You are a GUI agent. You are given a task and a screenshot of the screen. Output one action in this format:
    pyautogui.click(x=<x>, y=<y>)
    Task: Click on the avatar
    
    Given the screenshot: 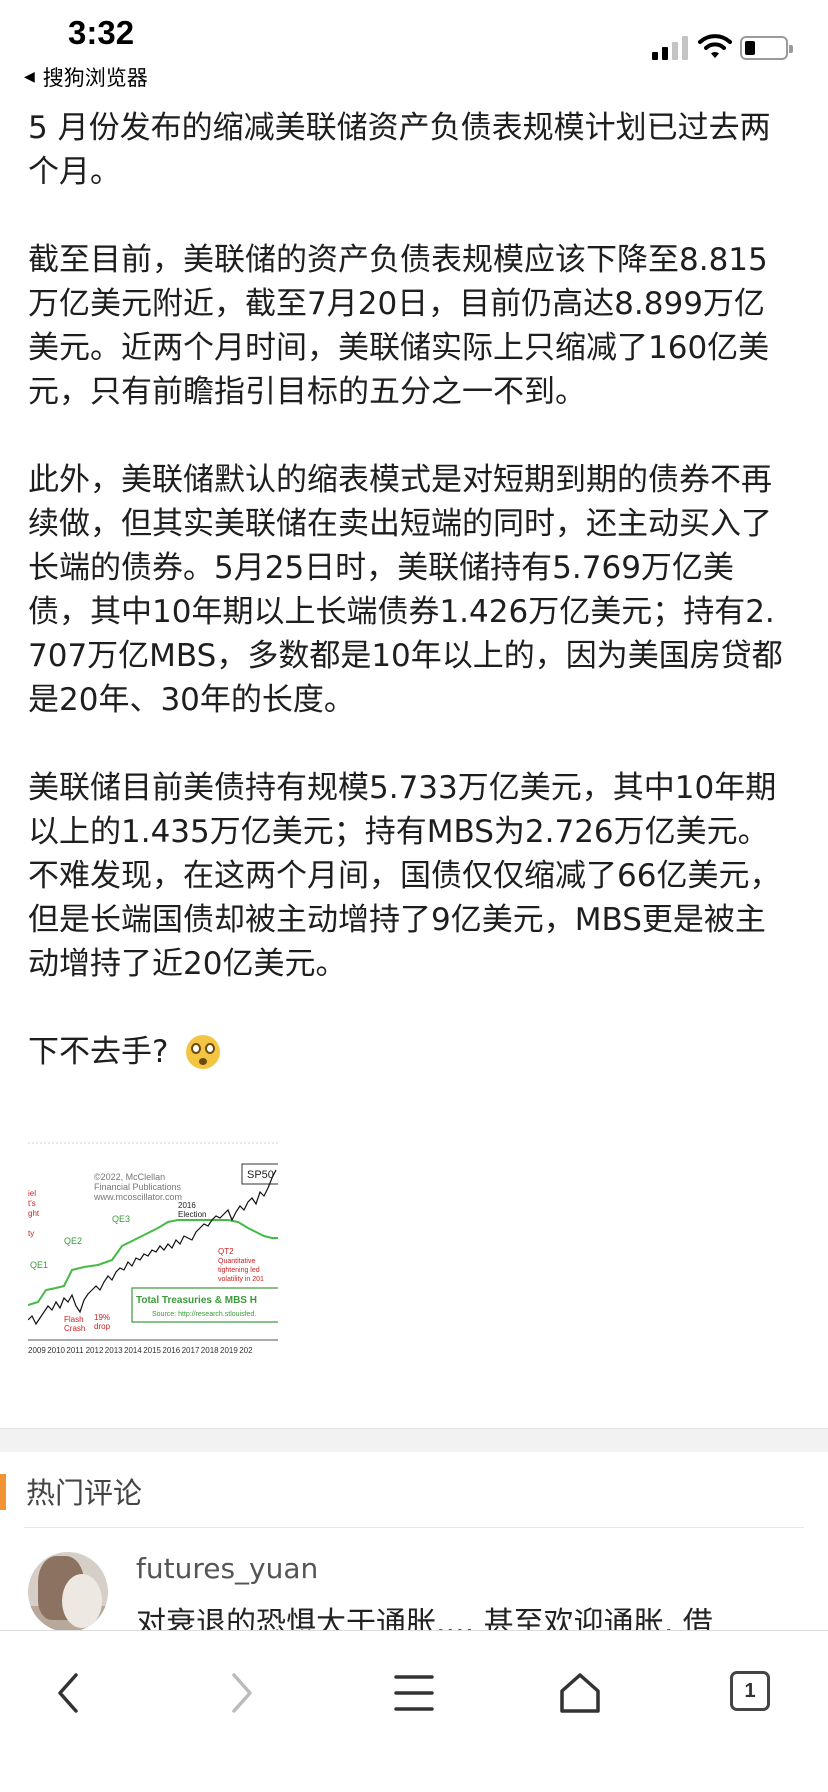 What is the action you would take?
    pyautogui.click(x=68, y=1591)
    